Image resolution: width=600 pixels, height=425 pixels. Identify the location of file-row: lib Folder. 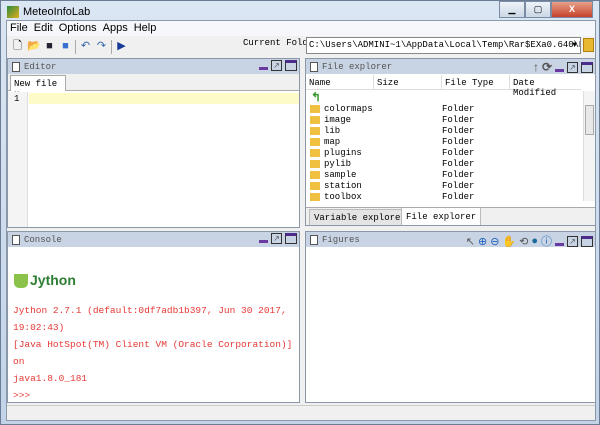
(441, 130).